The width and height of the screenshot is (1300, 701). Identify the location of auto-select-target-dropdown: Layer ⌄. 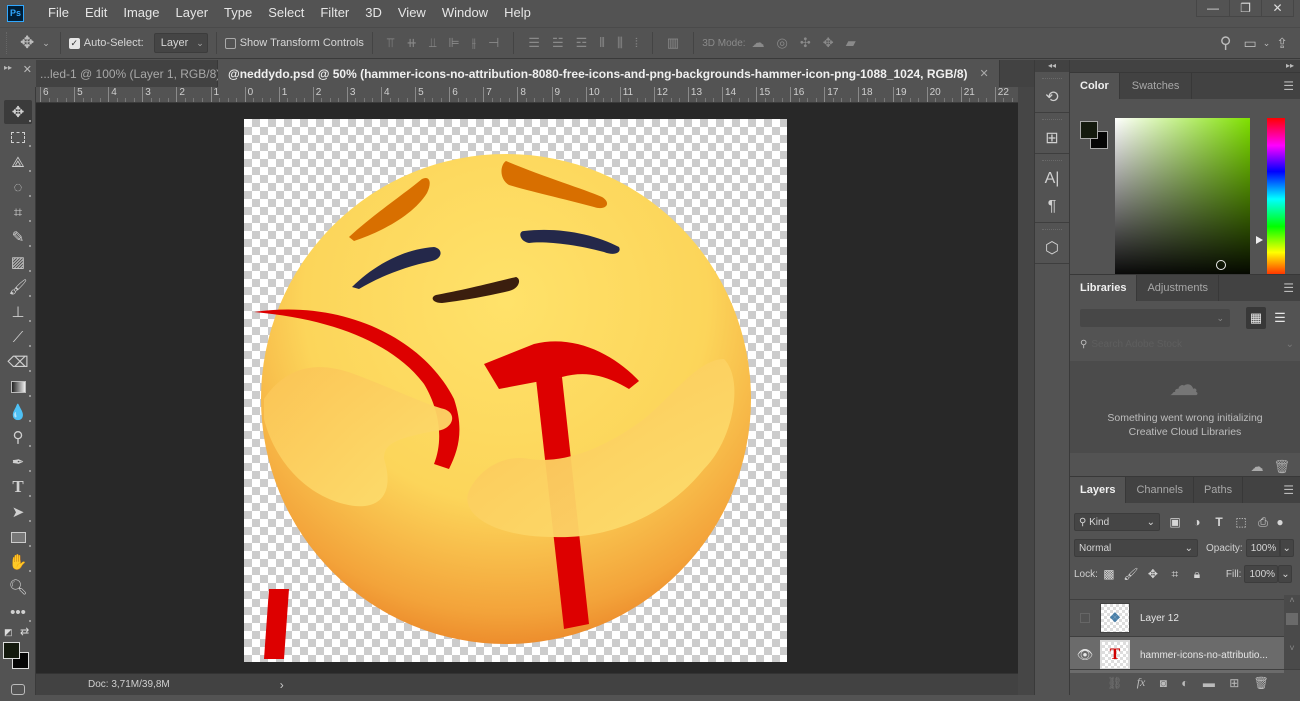
(180, 43).